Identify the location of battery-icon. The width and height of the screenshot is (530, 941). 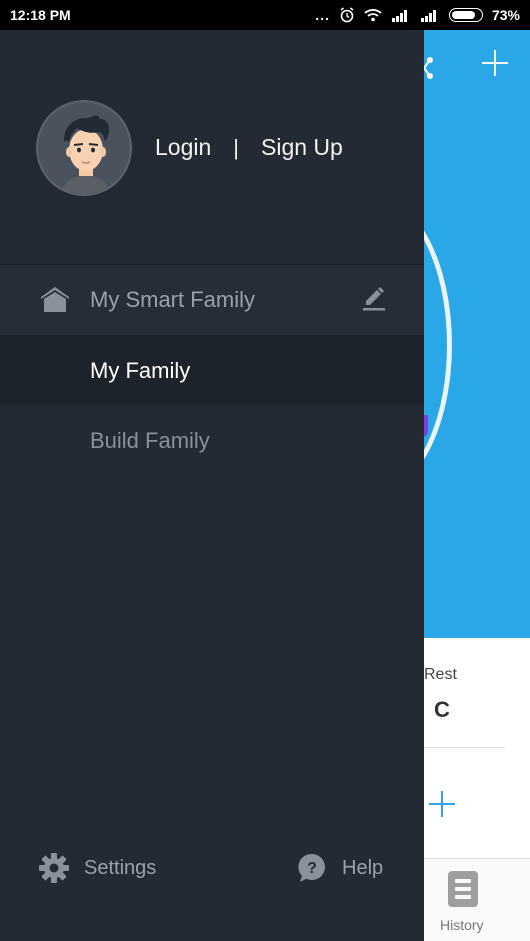
(465, 15).